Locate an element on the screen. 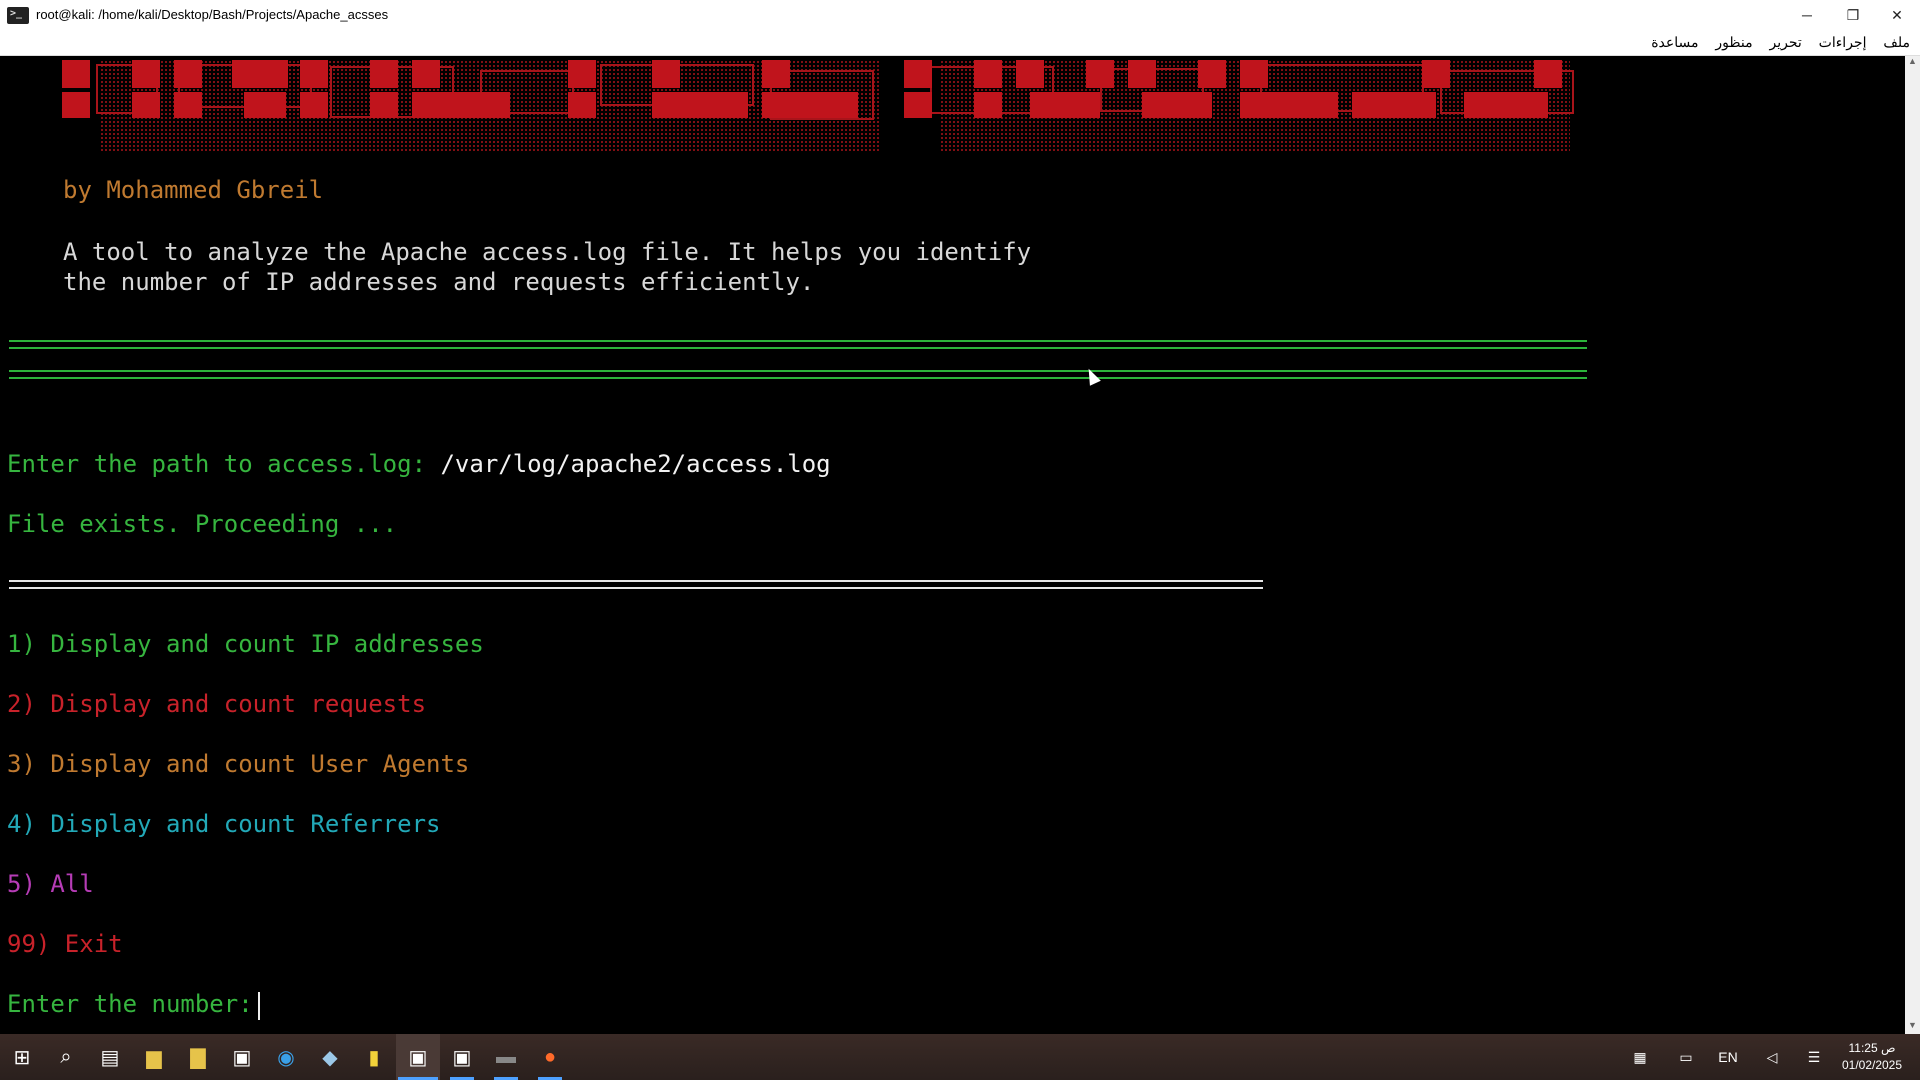 The width and height of the screenshot is (1920, 1080). edge-browser-icon: ◉ is located at coordinates (286, 1057).